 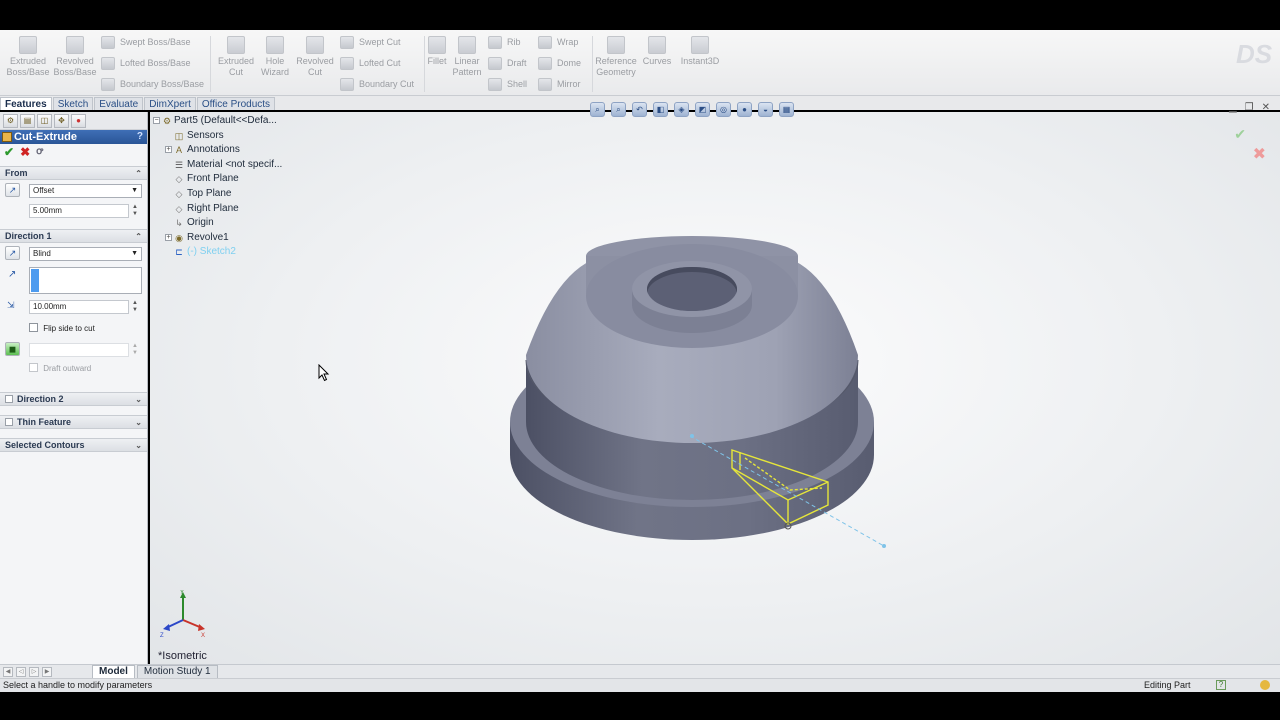 I want to click on prev-tab-arrow-icon: ◁, so click(x=21, y=671).